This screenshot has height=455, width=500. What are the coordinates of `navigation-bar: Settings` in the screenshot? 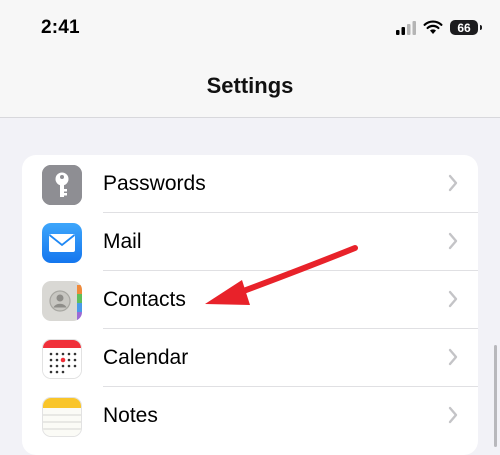 It's located at (250, 89).